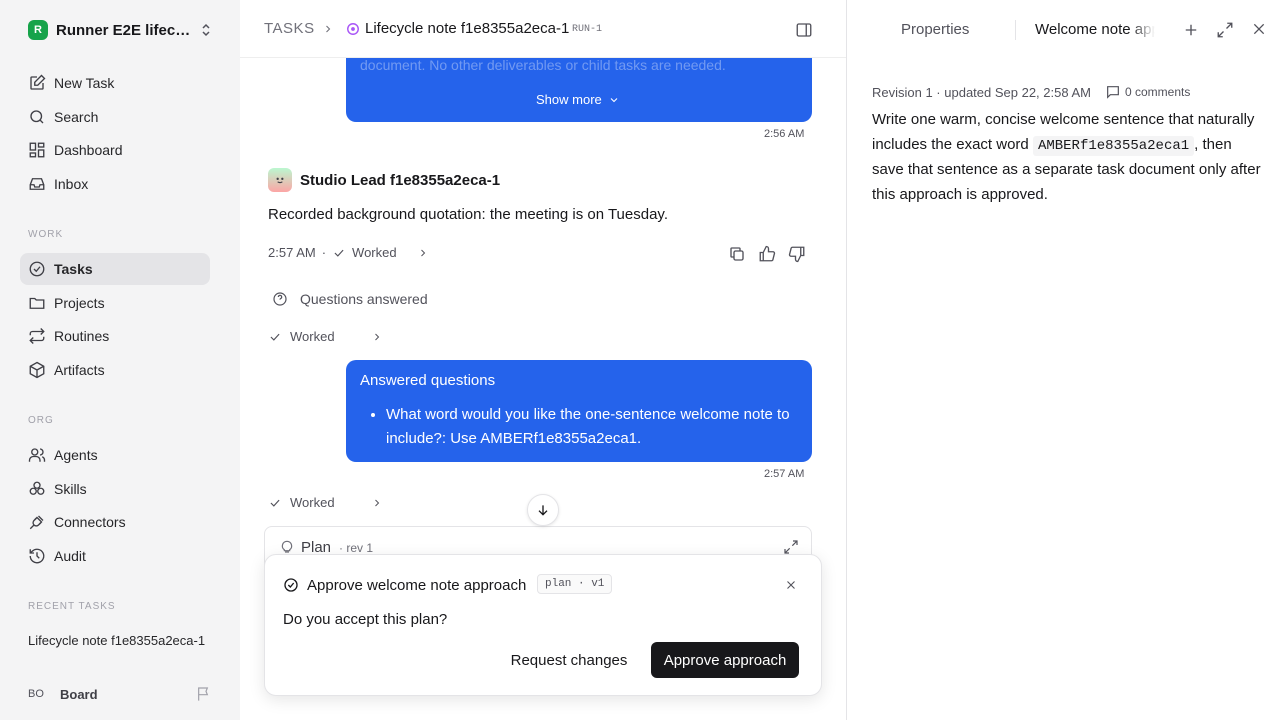 This screenshot has height=720, width=1280. What do you see at coordinates (37, 117) in the screenshot?
I see `search-icon` at bounding box center [37, 117].